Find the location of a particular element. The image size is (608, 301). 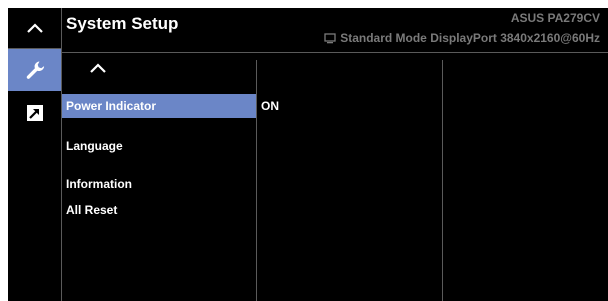

sidebar-up-button is located at coordinates (34, 28).